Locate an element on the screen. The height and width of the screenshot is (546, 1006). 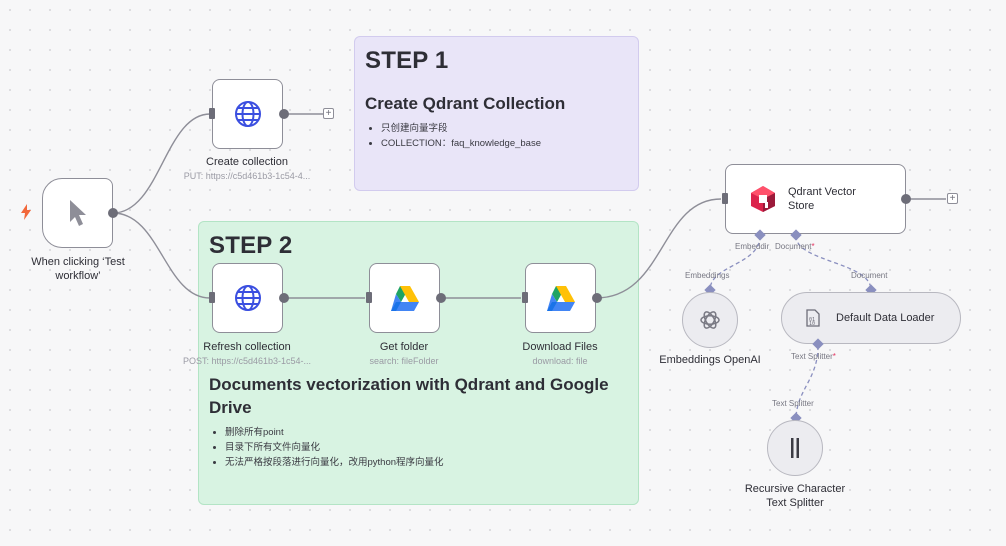
openai-icon is located at coordinates (710, 320).